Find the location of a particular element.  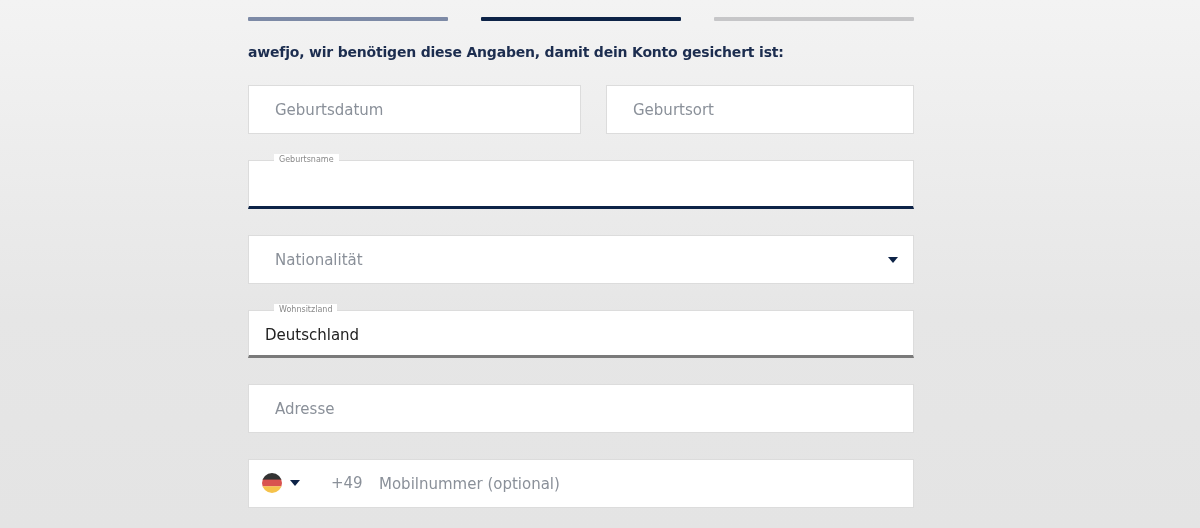

input-field: Geburtsdatum is located at coordinates (414, 109).